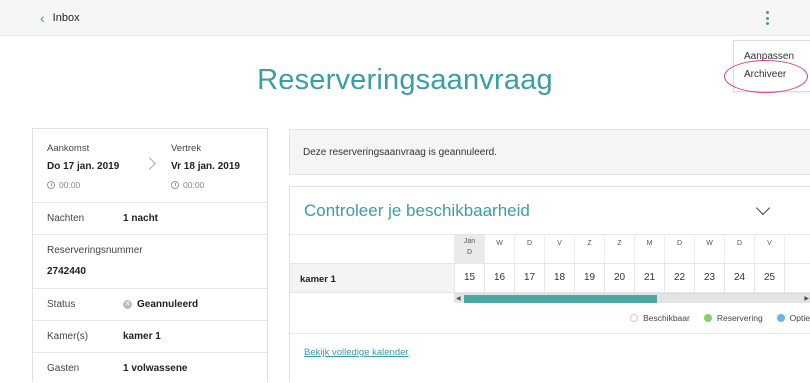 This screenshot has height=383, width=810. I want to click on calendar-header: Jan D W D V Z Z M D W D V, so click(550, 249).